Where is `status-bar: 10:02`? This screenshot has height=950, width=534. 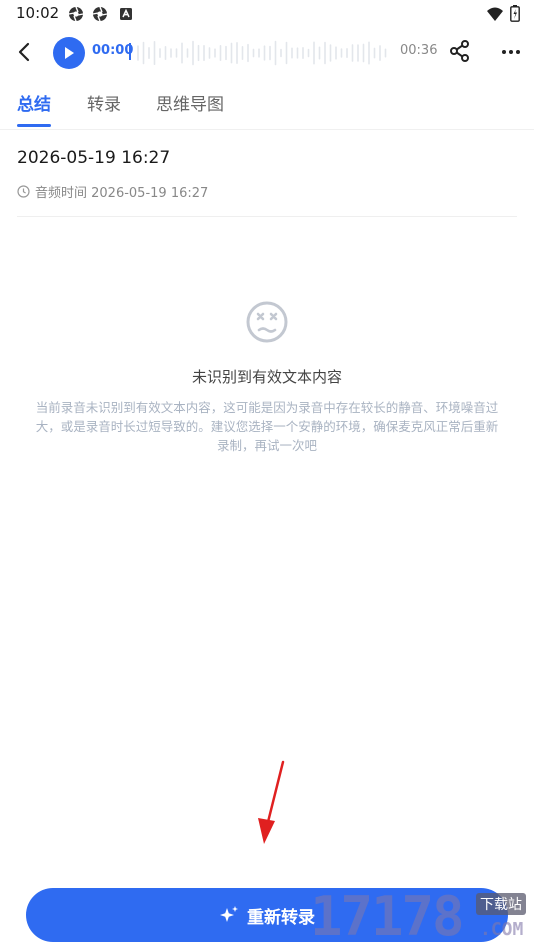
status-bar: 10:02 is located at coordinates (267, 14).